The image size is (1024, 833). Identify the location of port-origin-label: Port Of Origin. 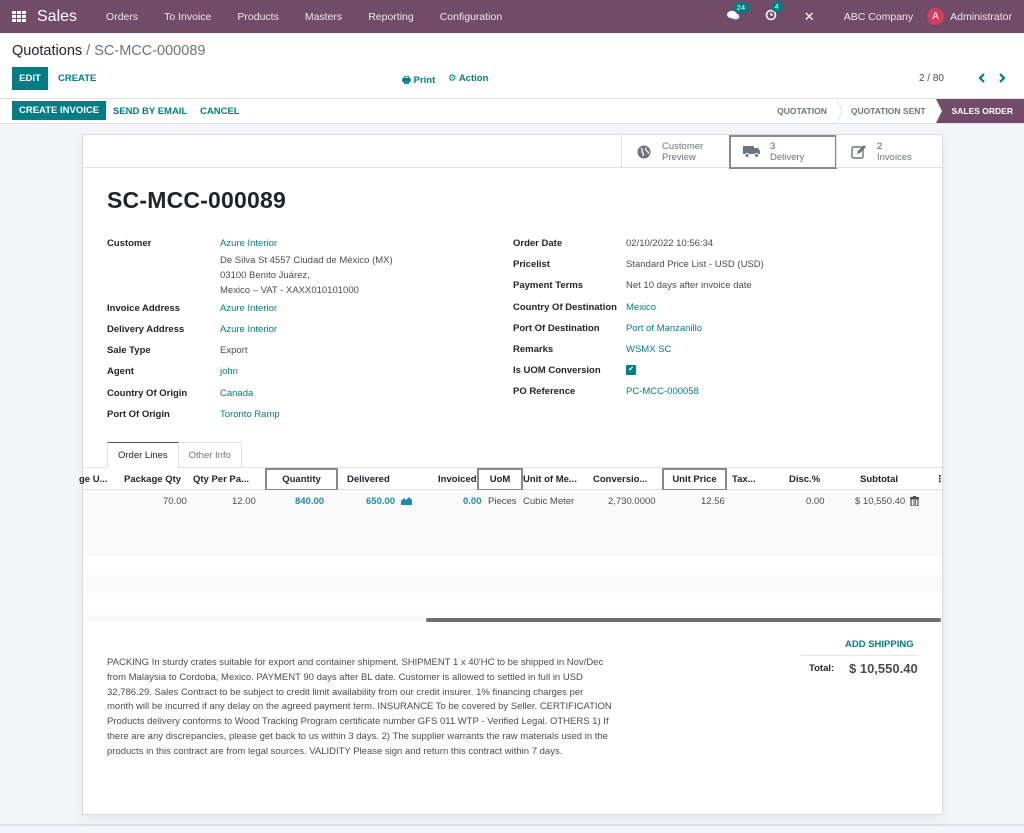
(138, 414).